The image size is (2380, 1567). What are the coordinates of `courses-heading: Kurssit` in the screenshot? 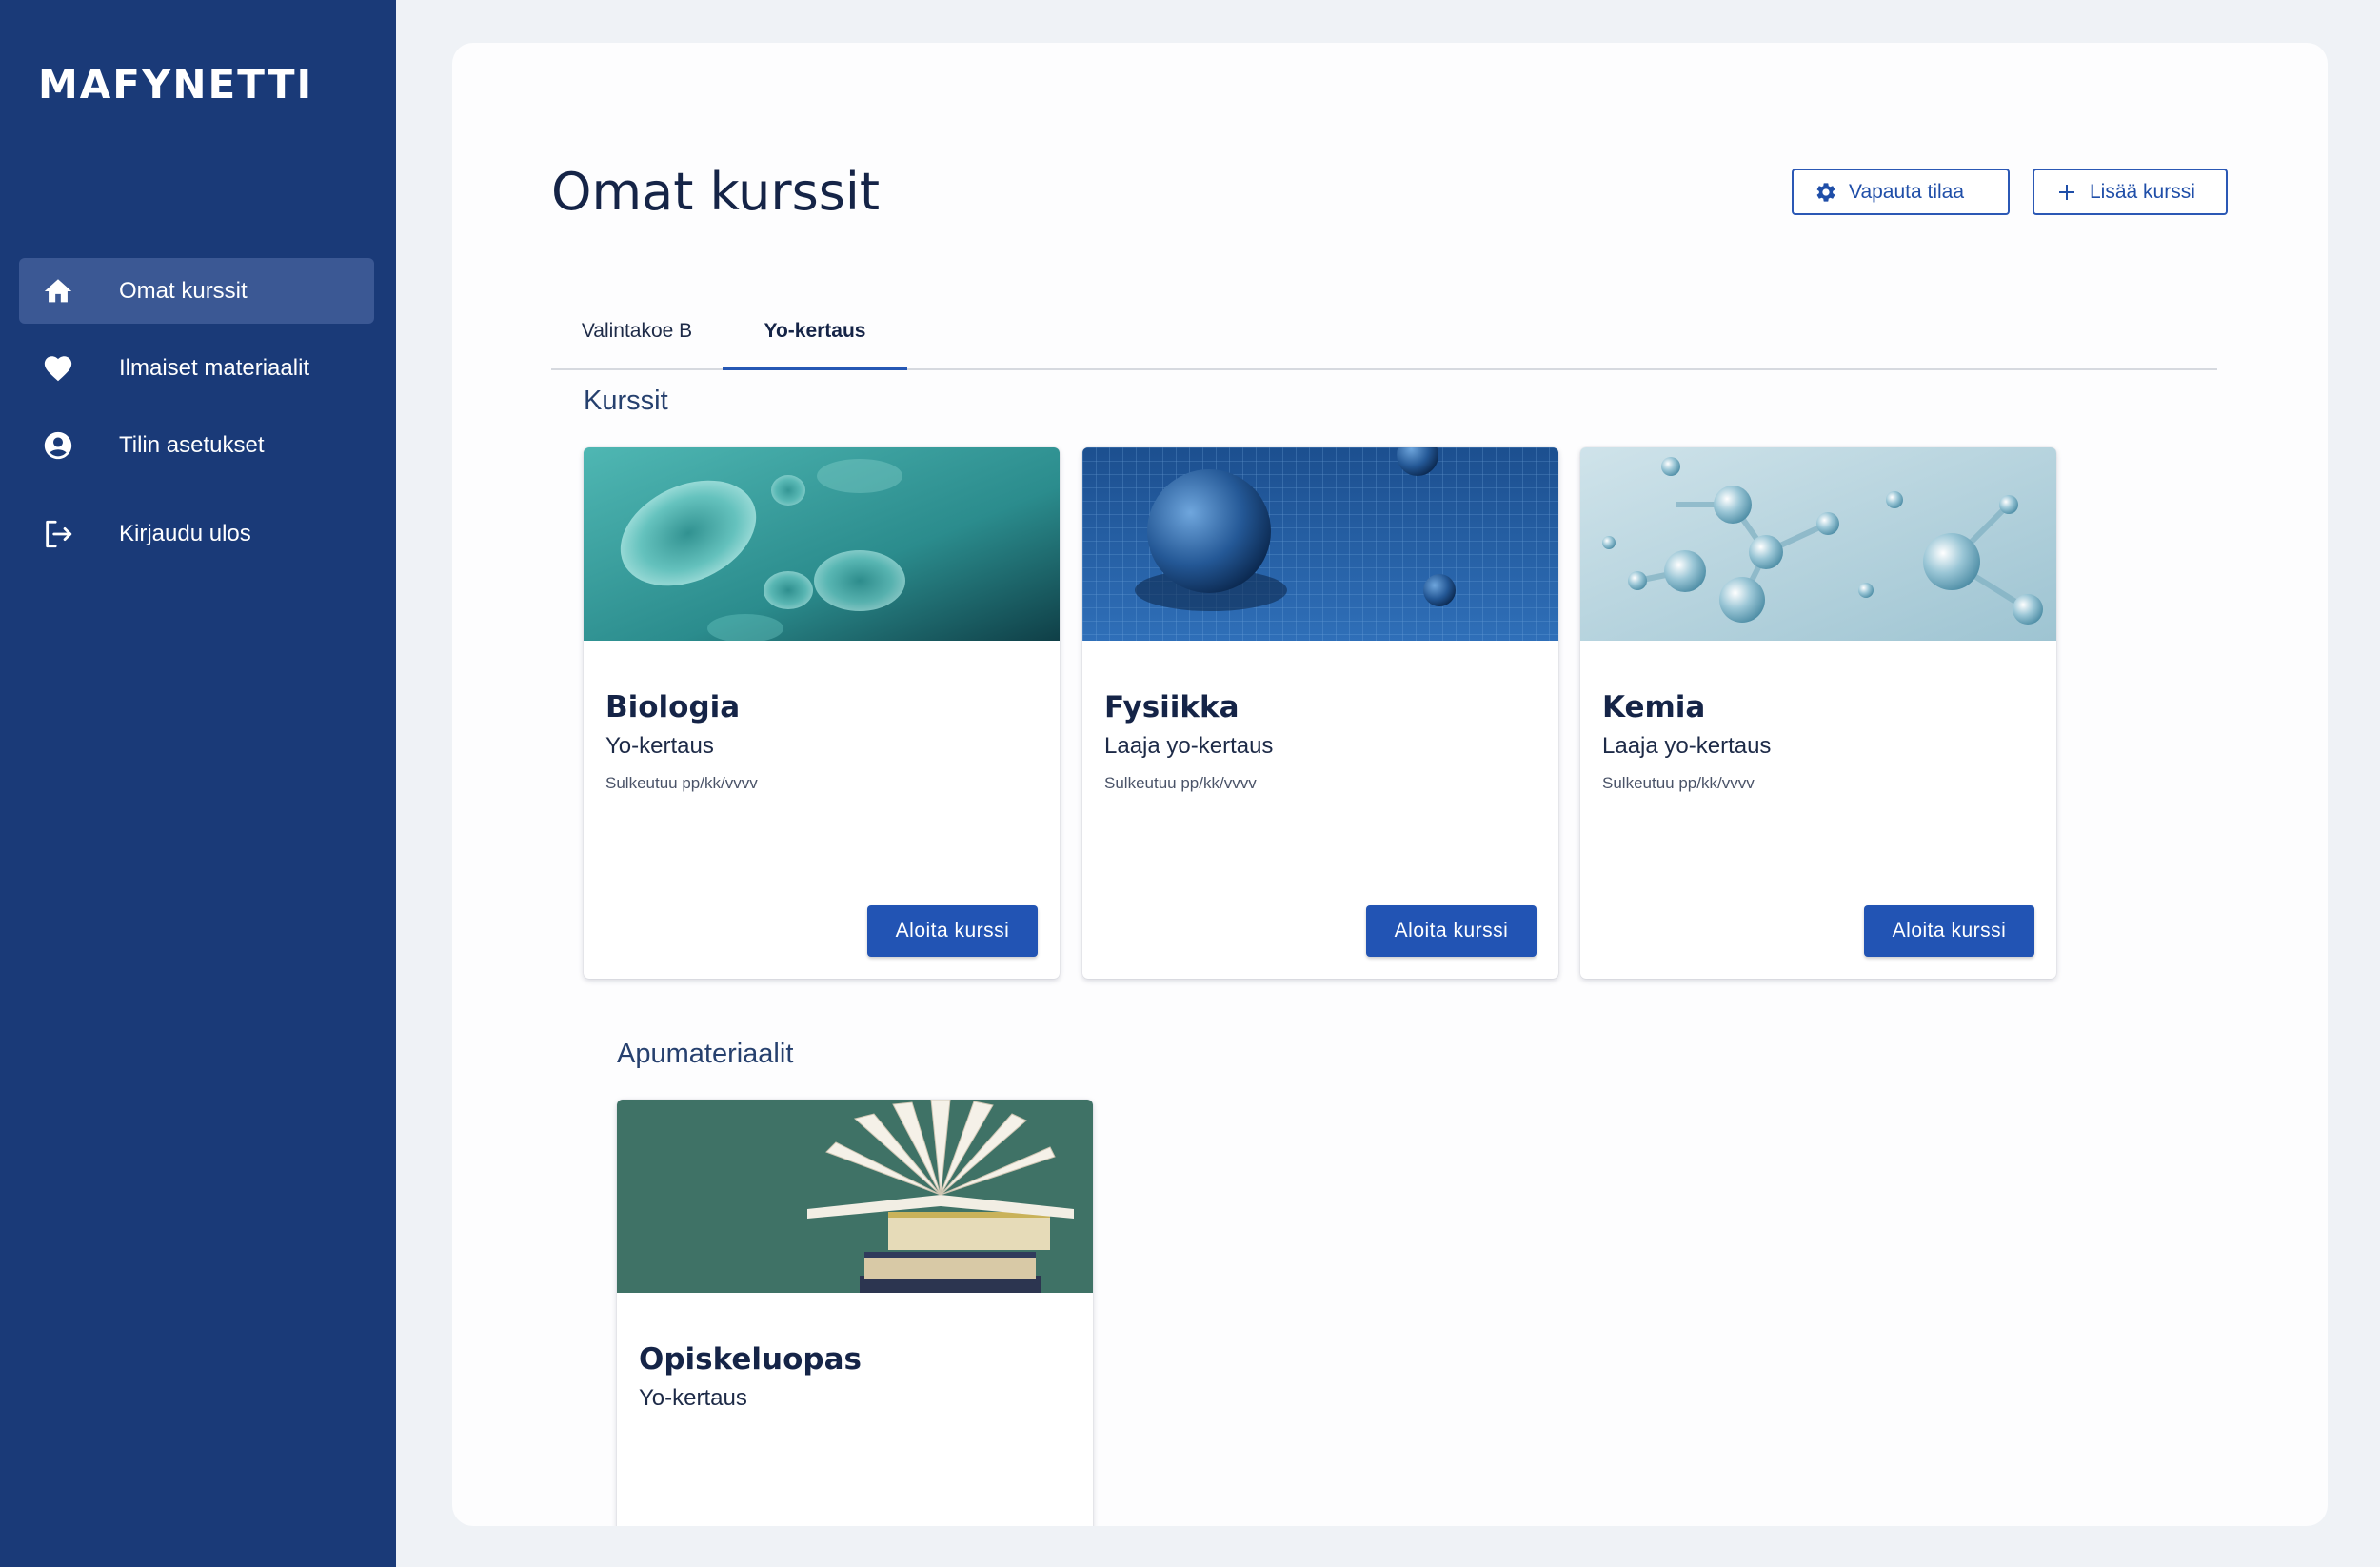 It's located at (626, 401).